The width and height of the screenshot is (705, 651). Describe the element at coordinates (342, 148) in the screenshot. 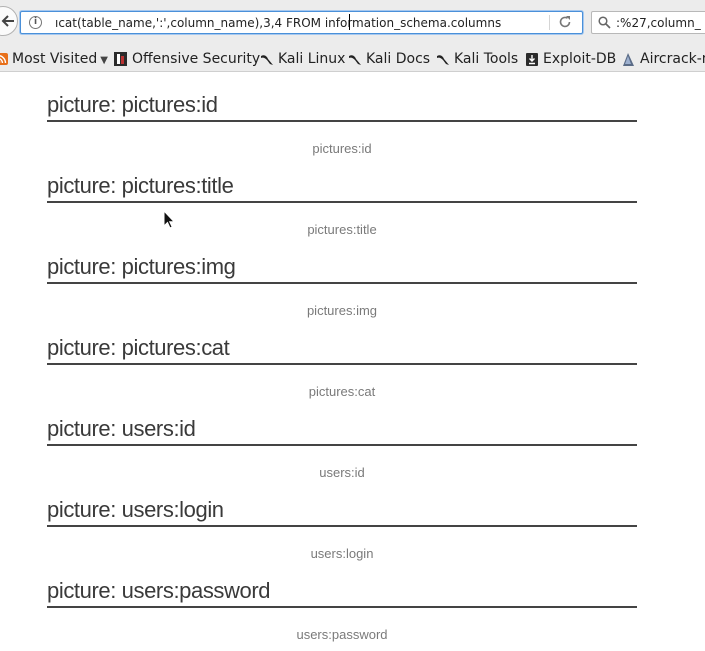

I see `entry-caption: pictures:id` at that location.